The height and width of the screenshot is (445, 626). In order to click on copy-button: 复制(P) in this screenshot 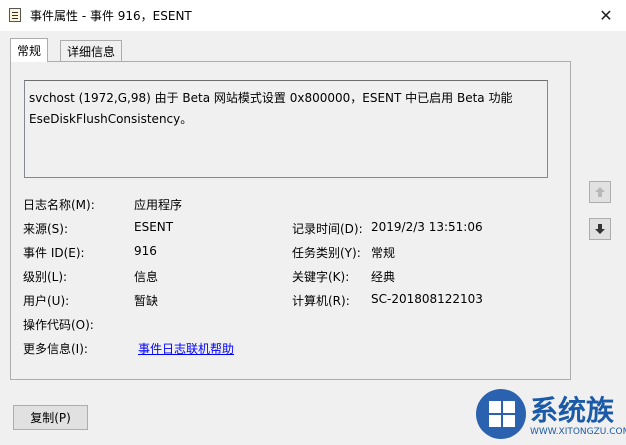, I will do `click(50, 417)`.